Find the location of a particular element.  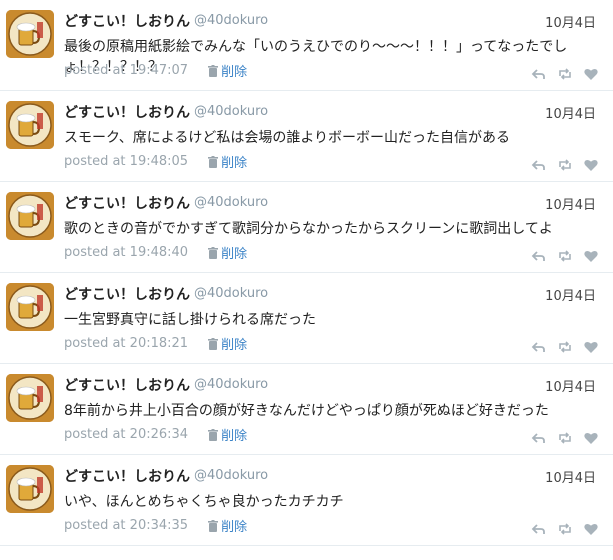

tweet-meta: posted at 19:48:05 削除 is located at coordinates (155, 161).